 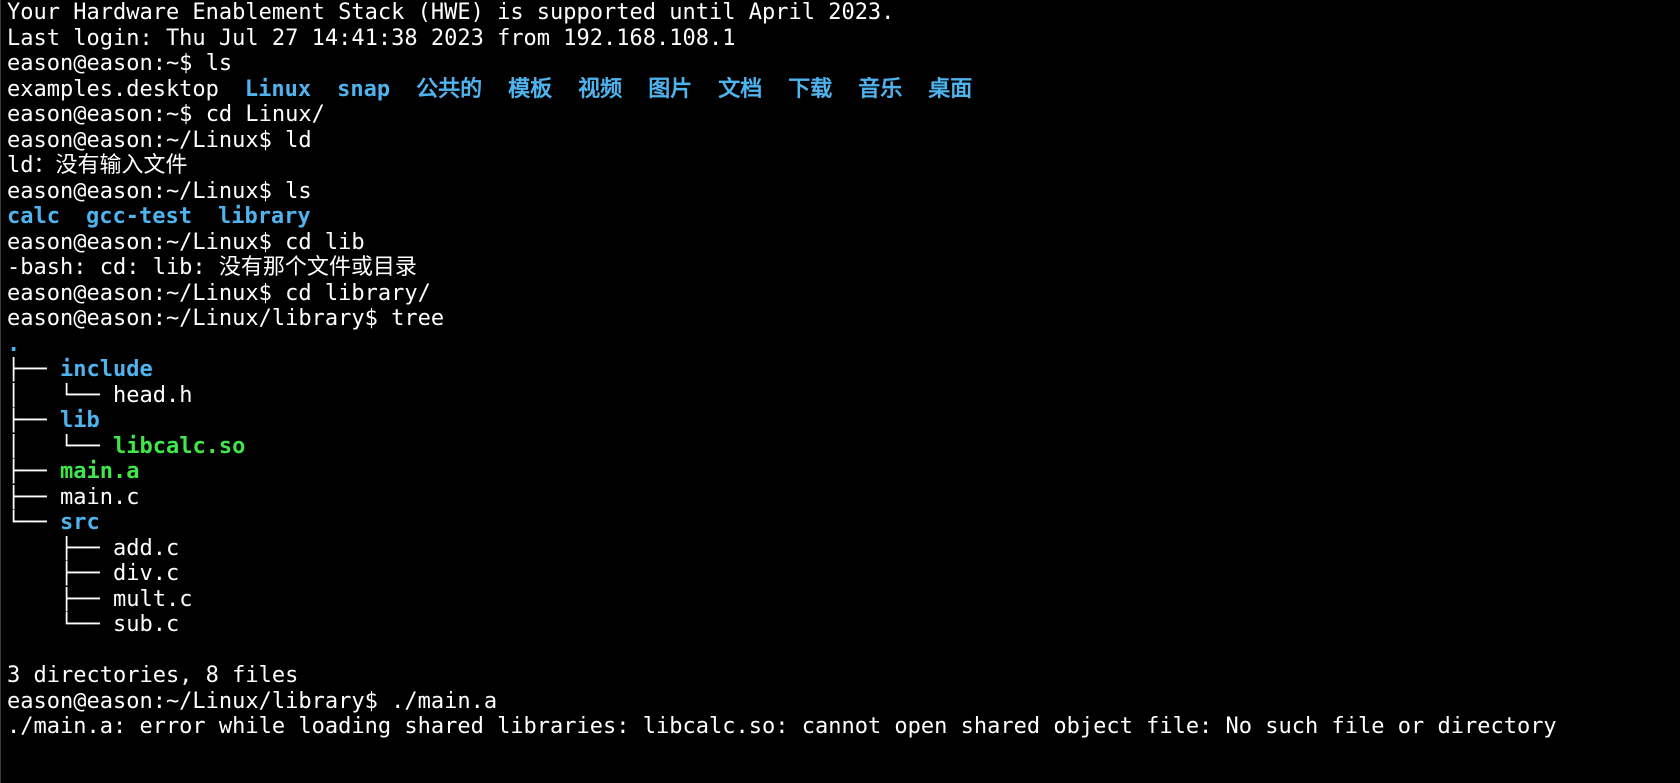 I want to click on ls-entry-dir: calc, so click(x=33, y=216).